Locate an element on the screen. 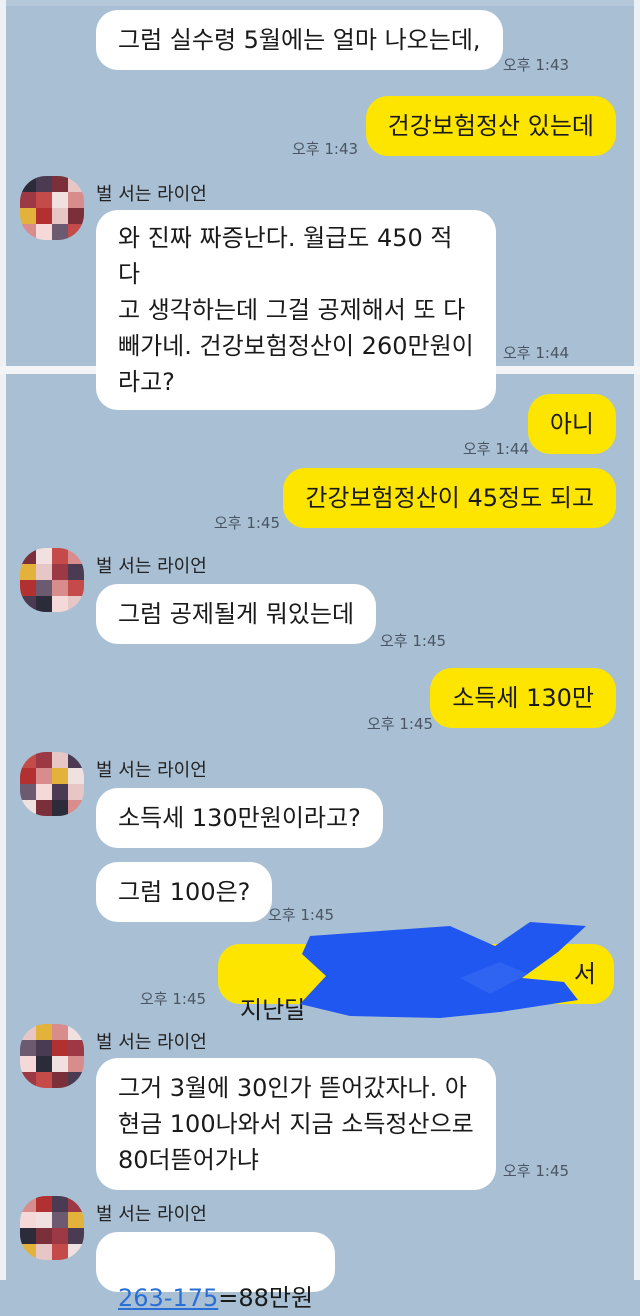  screenshot-left-edge is located at coordinates (3, 640).